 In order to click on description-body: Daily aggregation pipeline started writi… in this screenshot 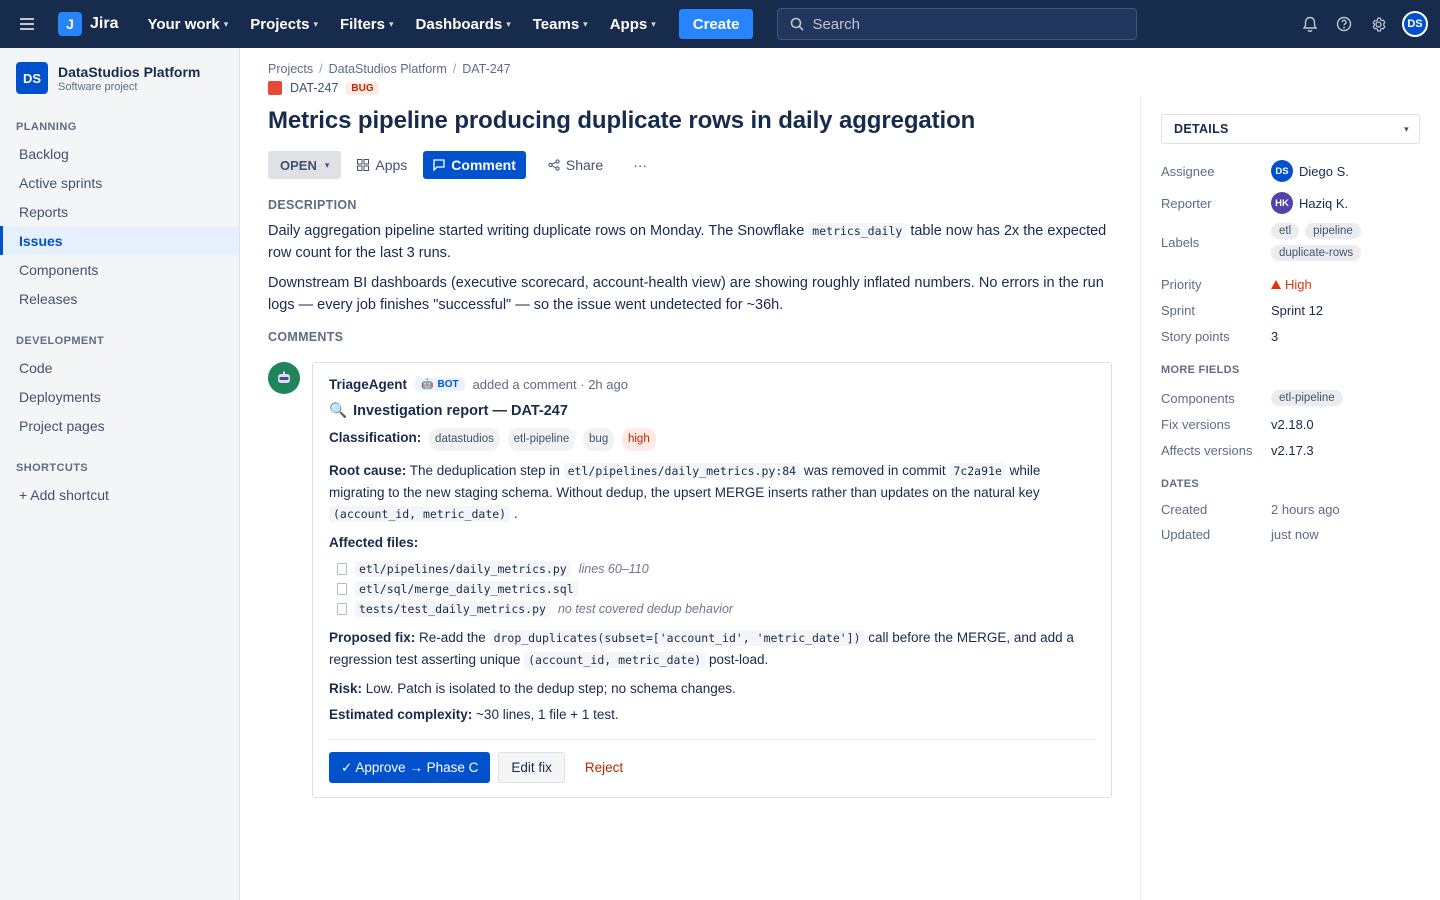, I will do `click(691, 268)`.